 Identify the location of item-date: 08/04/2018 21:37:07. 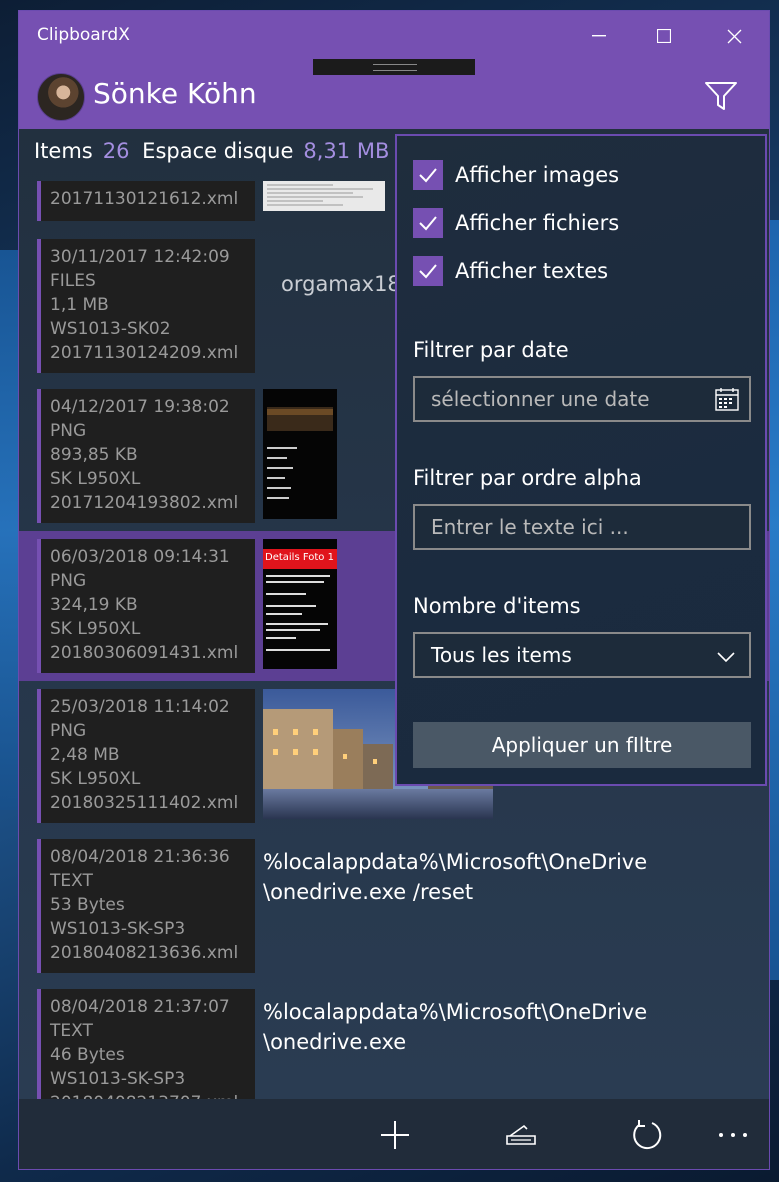
(140, 1007).